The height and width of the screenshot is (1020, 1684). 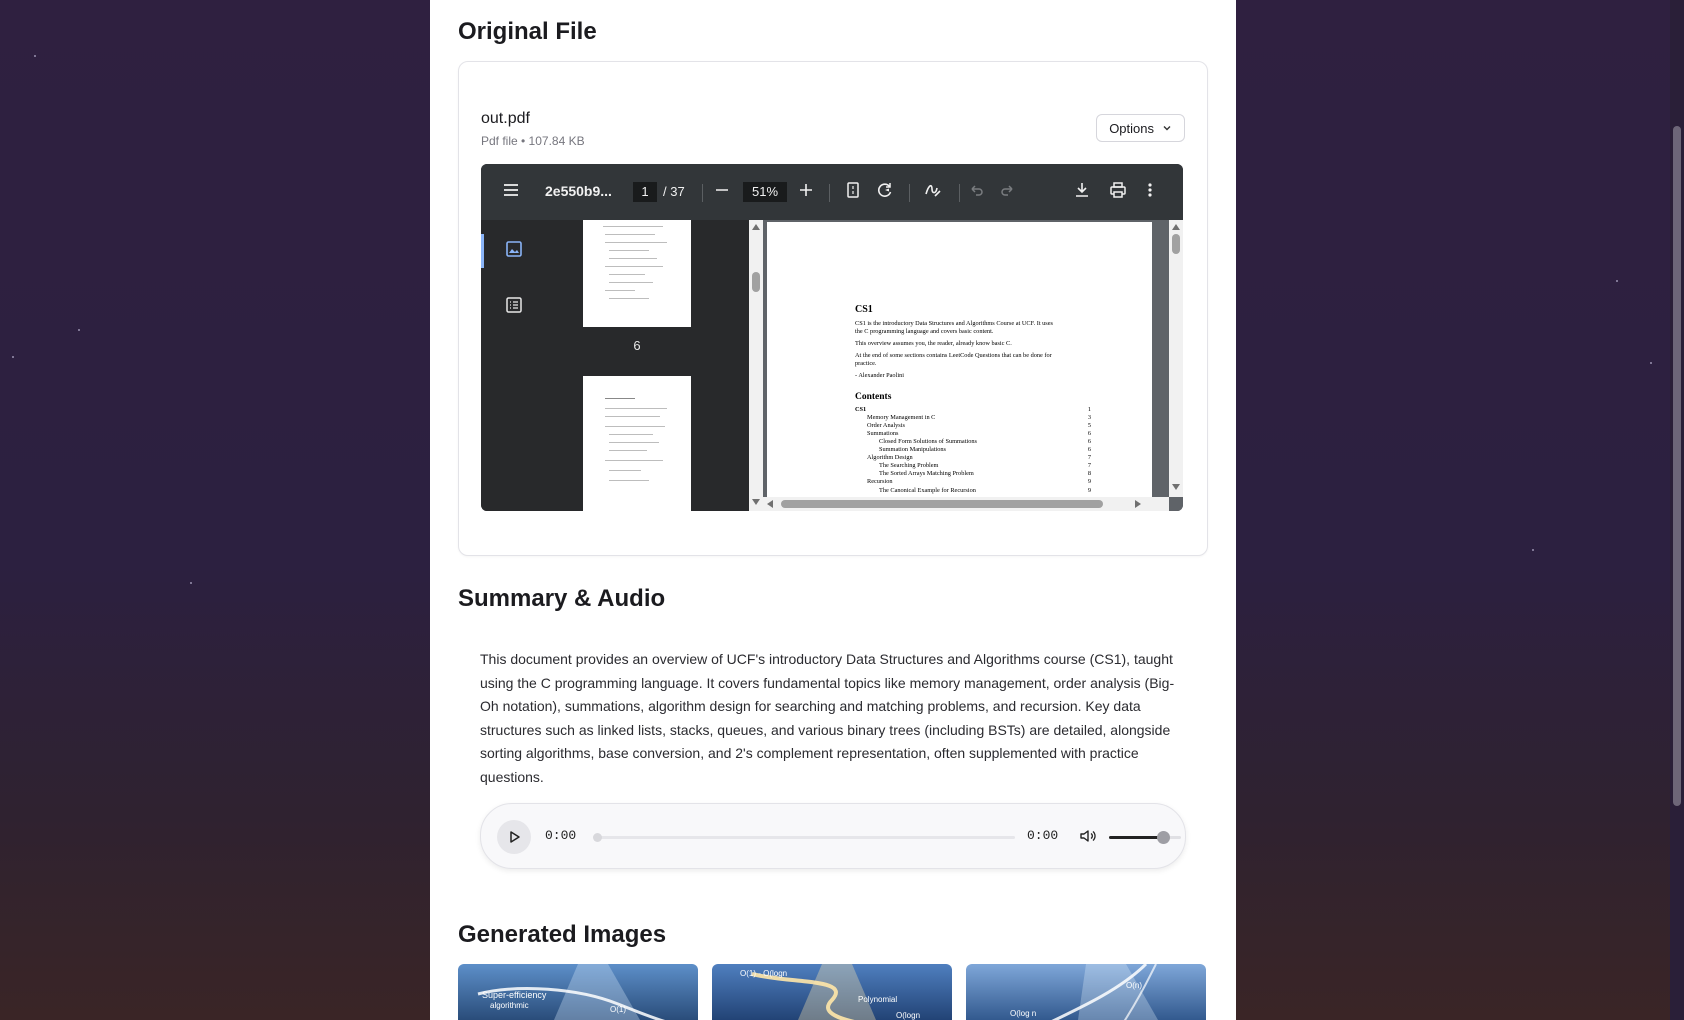 What do you see at coordinates (514, 307) in the screenshot?
I see `outline-icon` at bounding box center [514, 307].